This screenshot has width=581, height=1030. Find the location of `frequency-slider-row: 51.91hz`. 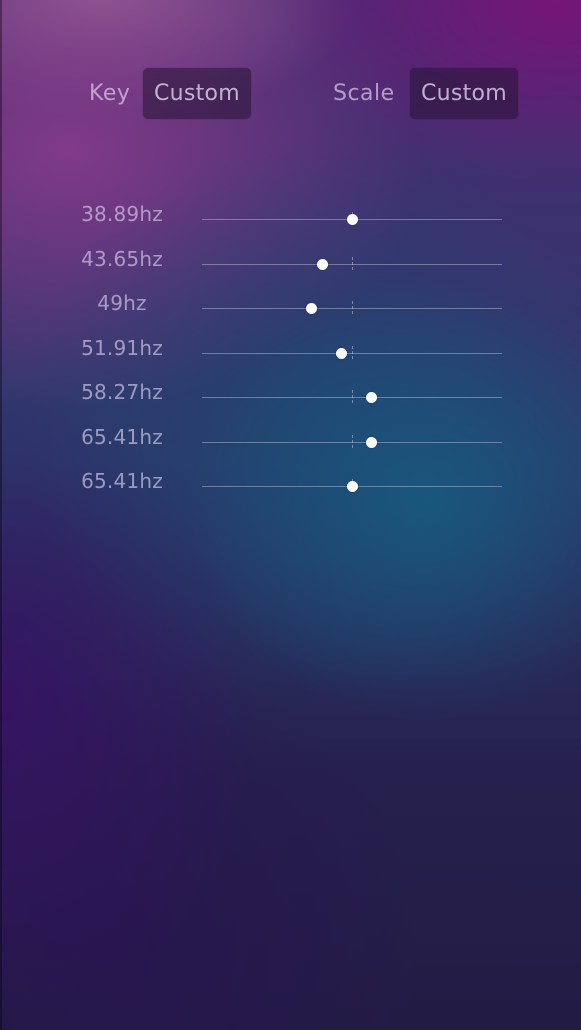

frequency-slider-row: 51.91hz is located at coordinates (290, 354).